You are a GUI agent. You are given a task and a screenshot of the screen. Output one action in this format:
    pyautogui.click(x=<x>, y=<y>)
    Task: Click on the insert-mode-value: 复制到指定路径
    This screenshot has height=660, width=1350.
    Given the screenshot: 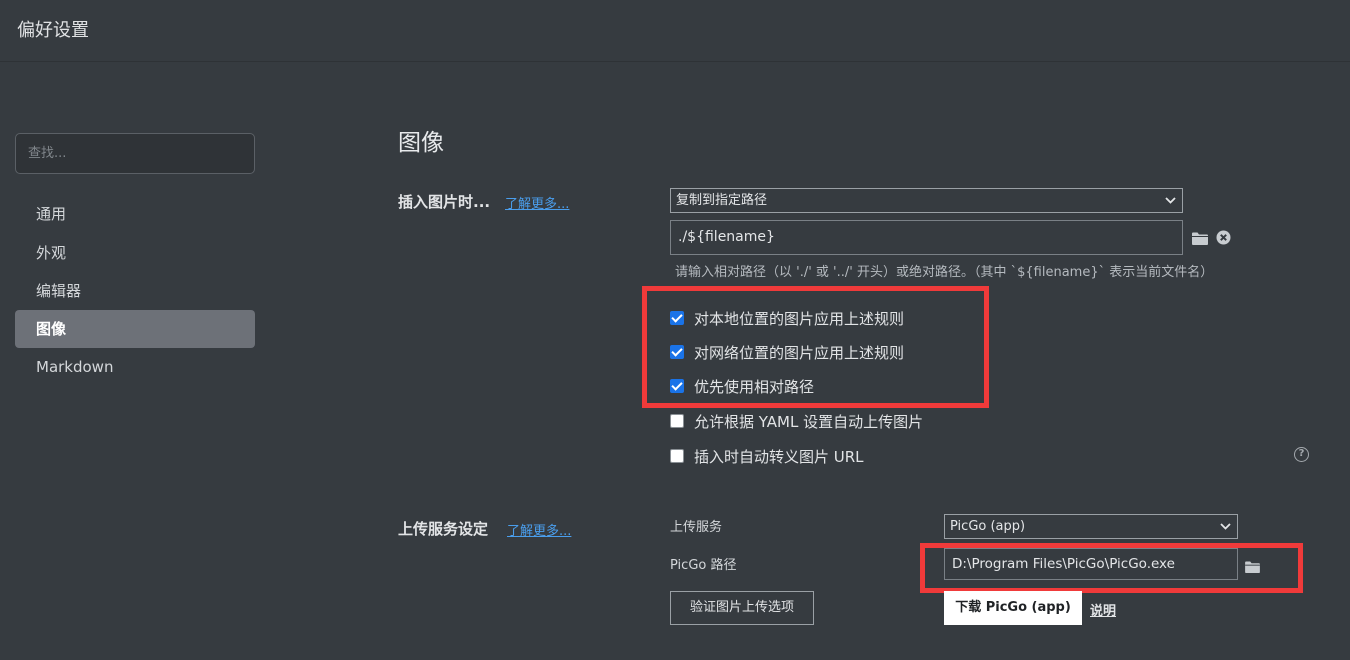 What is the action you would take?
    pyautogui.click(x=722, y=200)
    